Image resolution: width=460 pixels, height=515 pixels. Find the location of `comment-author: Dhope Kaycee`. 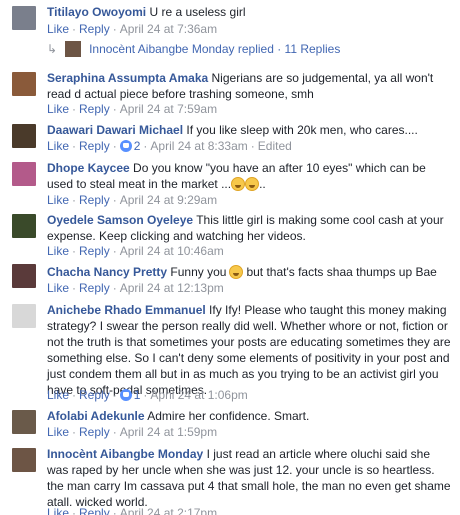

comment-author: Dhope Kaycee is located at coordinates (88, 168).